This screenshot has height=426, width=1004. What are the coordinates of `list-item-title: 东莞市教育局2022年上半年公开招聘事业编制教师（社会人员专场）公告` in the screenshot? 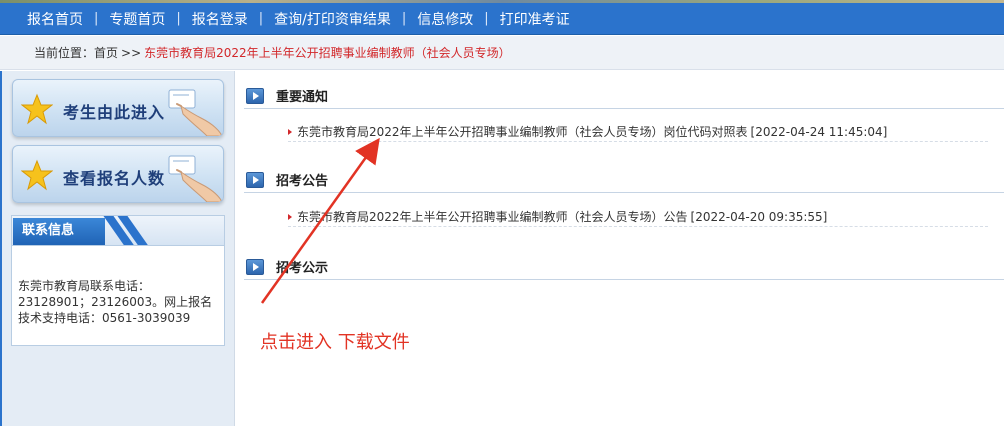 It's located at (492, 216).